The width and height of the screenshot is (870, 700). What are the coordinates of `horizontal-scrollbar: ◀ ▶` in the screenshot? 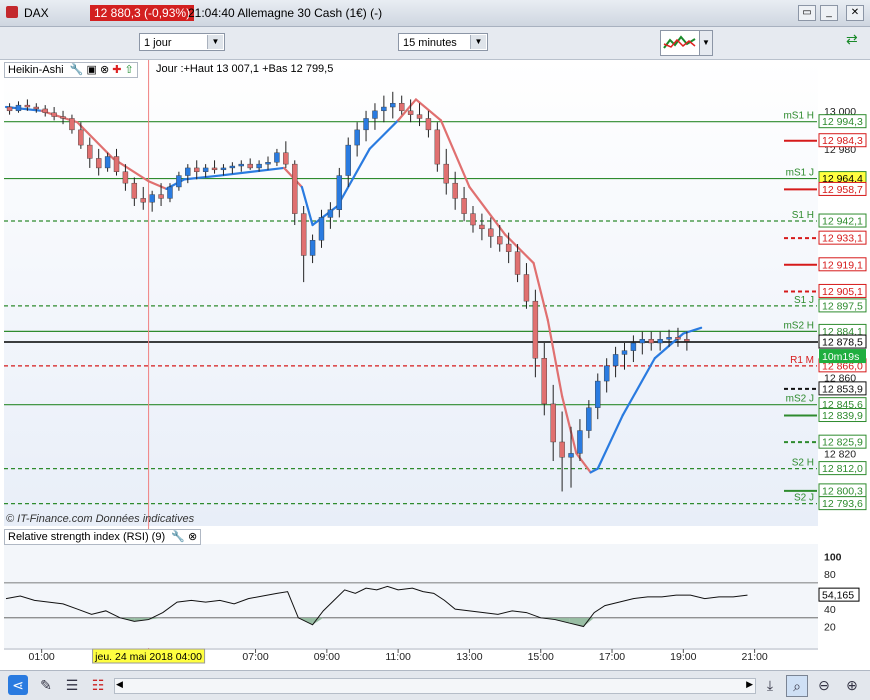 It's located at (435, 686).